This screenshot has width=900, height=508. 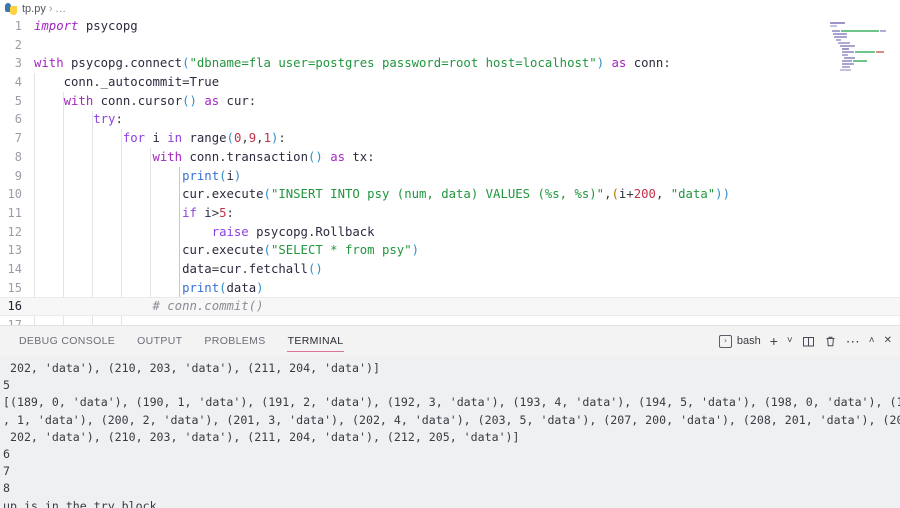 What do you see at coordinates (189, 100) in the screenshot?
I see `token: ()` at bounding box center [189, 100].